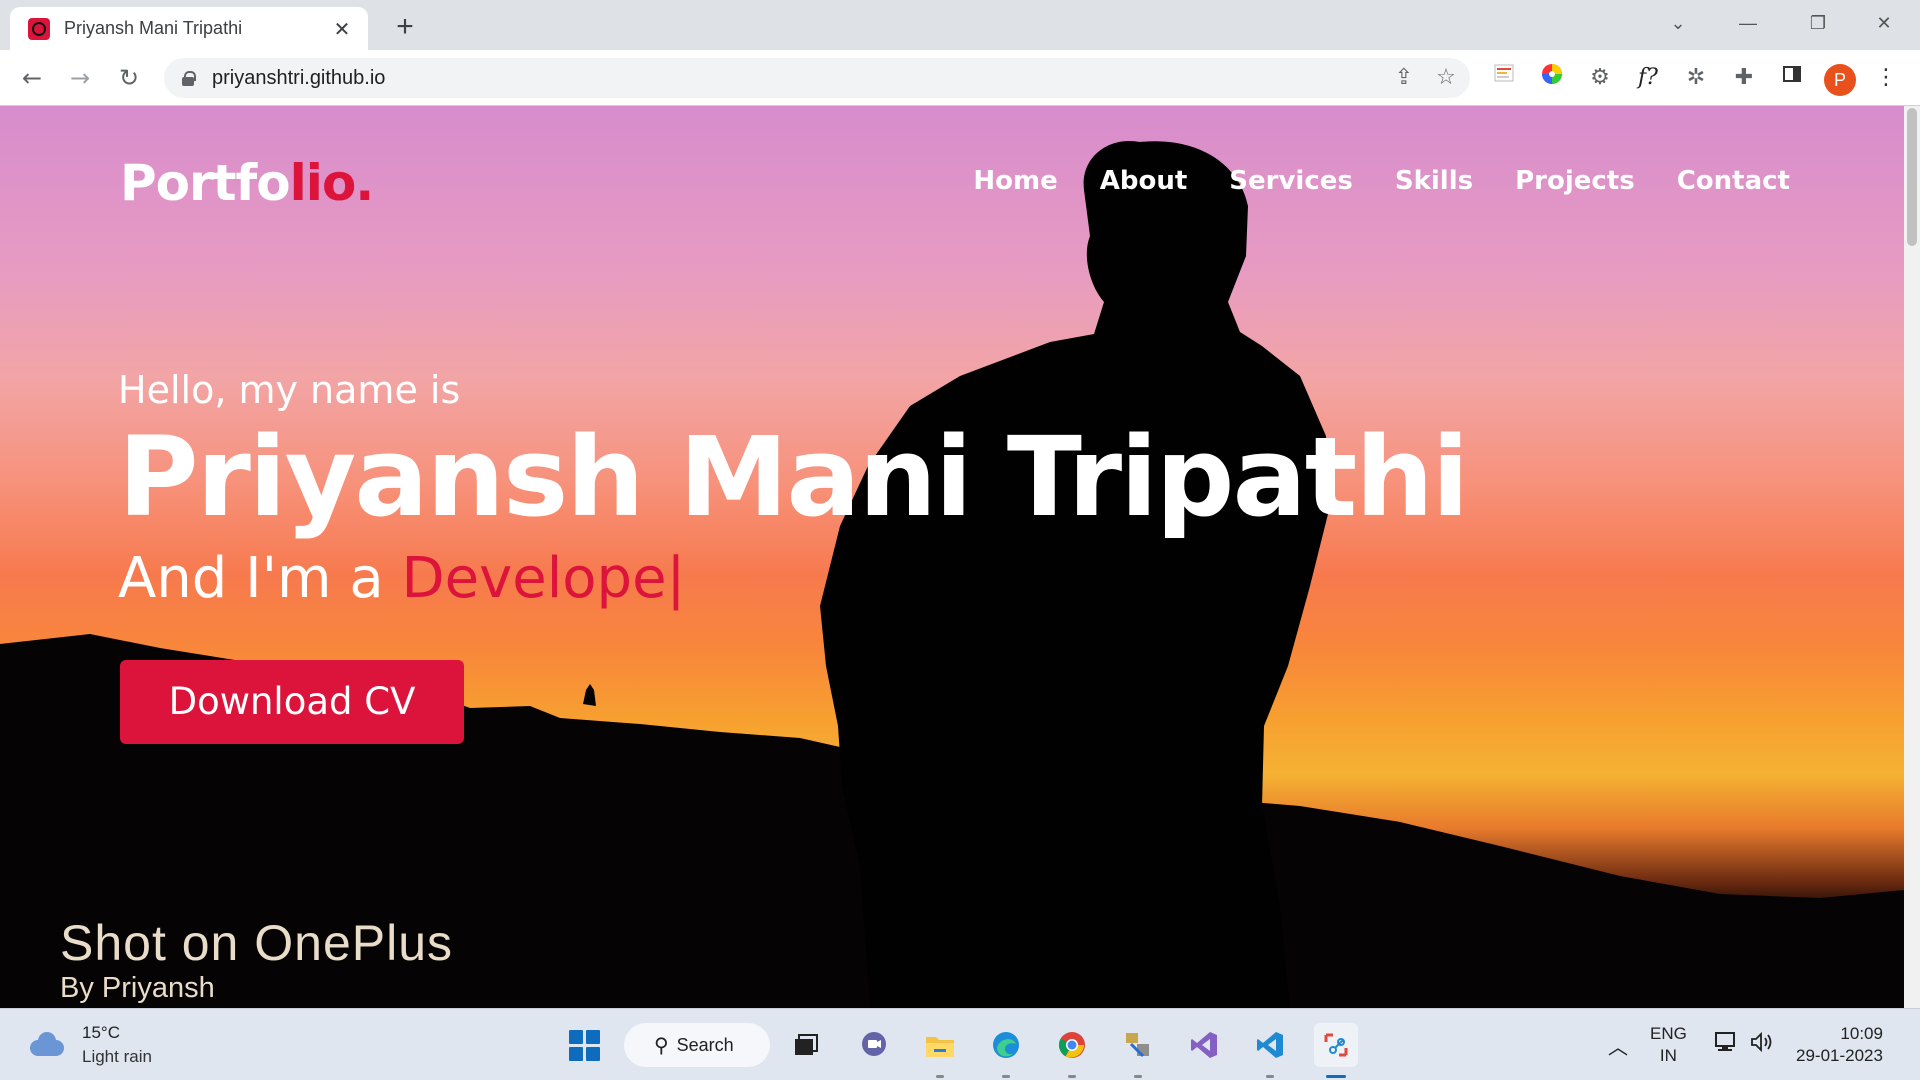  Describe the element at coordinates (260, 578) in the screenshot. I see `role-prefix: And I'm a` at that location.